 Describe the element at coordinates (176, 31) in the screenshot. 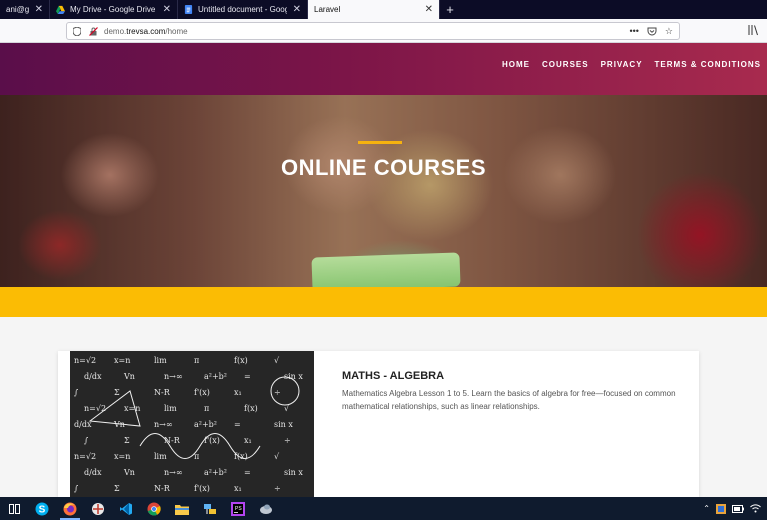

I see `url-path: /home` at that location.